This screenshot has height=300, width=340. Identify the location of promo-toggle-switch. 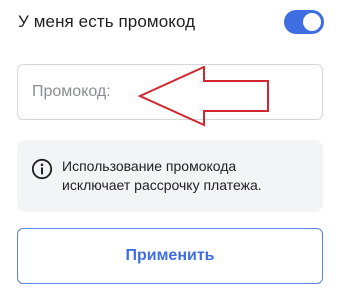
(304, 22).